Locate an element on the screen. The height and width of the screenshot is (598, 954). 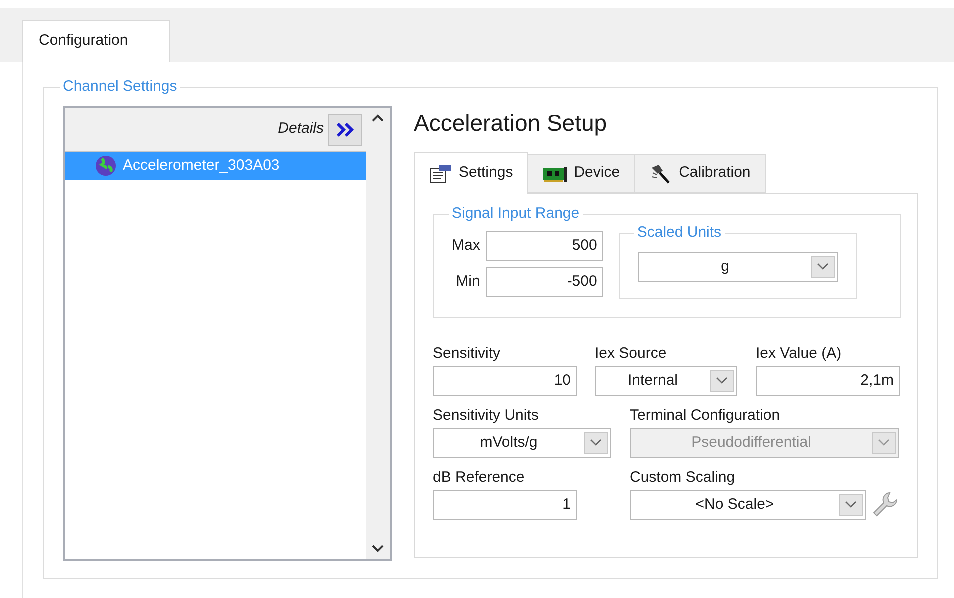
field-label: Terminal Configuration is located at coordinates (706, 416).